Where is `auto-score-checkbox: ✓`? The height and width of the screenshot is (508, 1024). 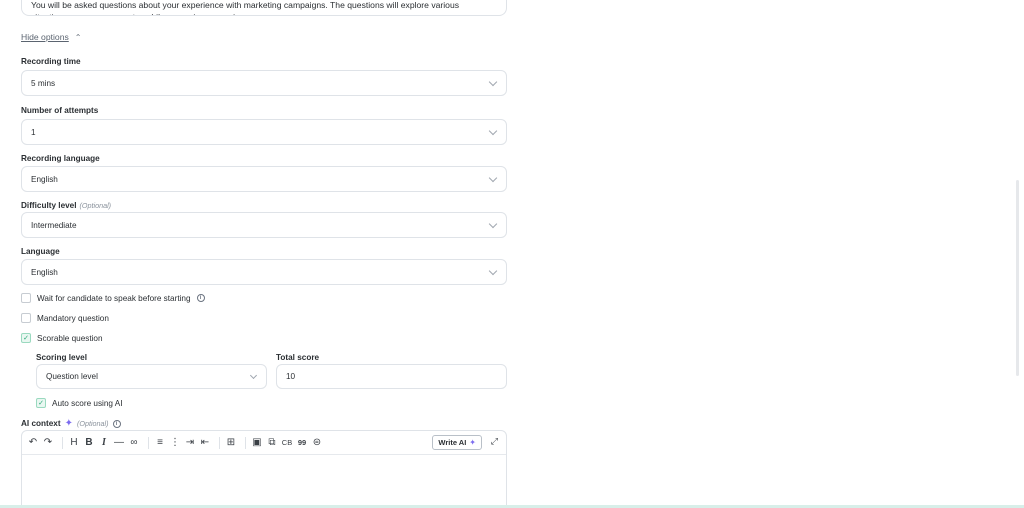
auto-score-checkbox: ✓ is located at coordinates (41, 403).